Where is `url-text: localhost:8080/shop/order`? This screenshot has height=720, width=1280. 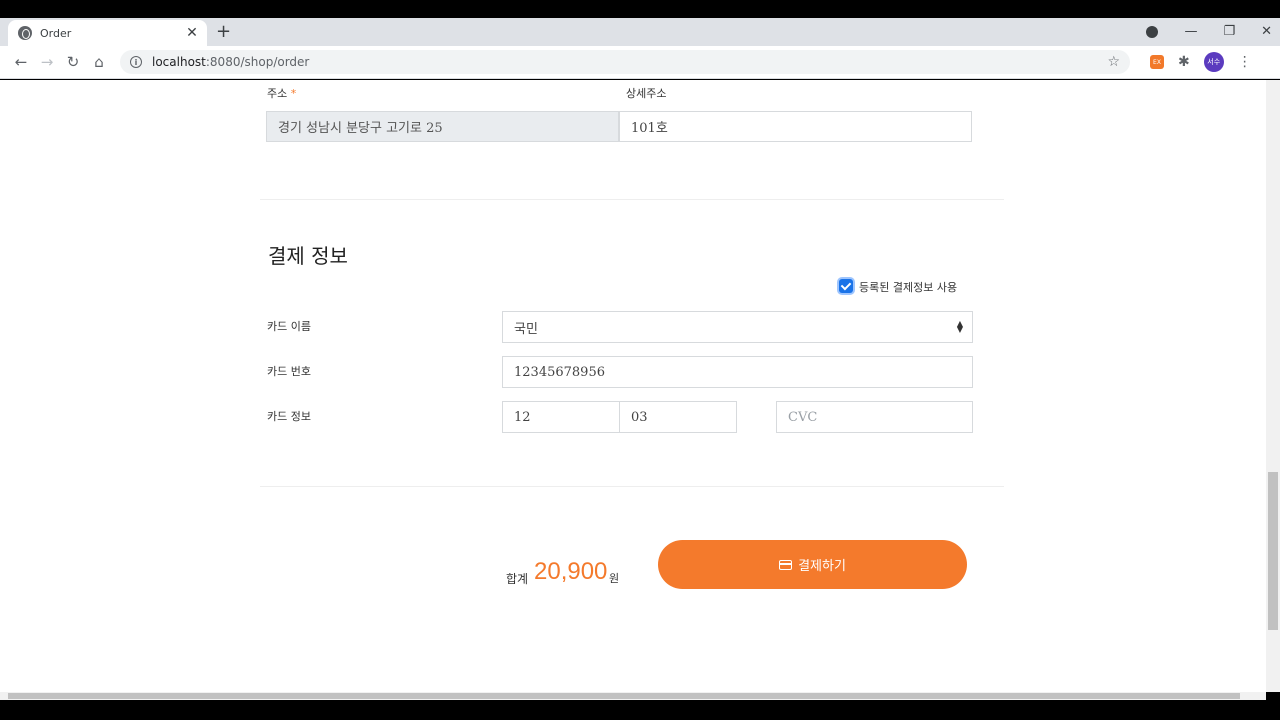 url-text: localhost:8080/shop/order is located at coordinates (629, 62).